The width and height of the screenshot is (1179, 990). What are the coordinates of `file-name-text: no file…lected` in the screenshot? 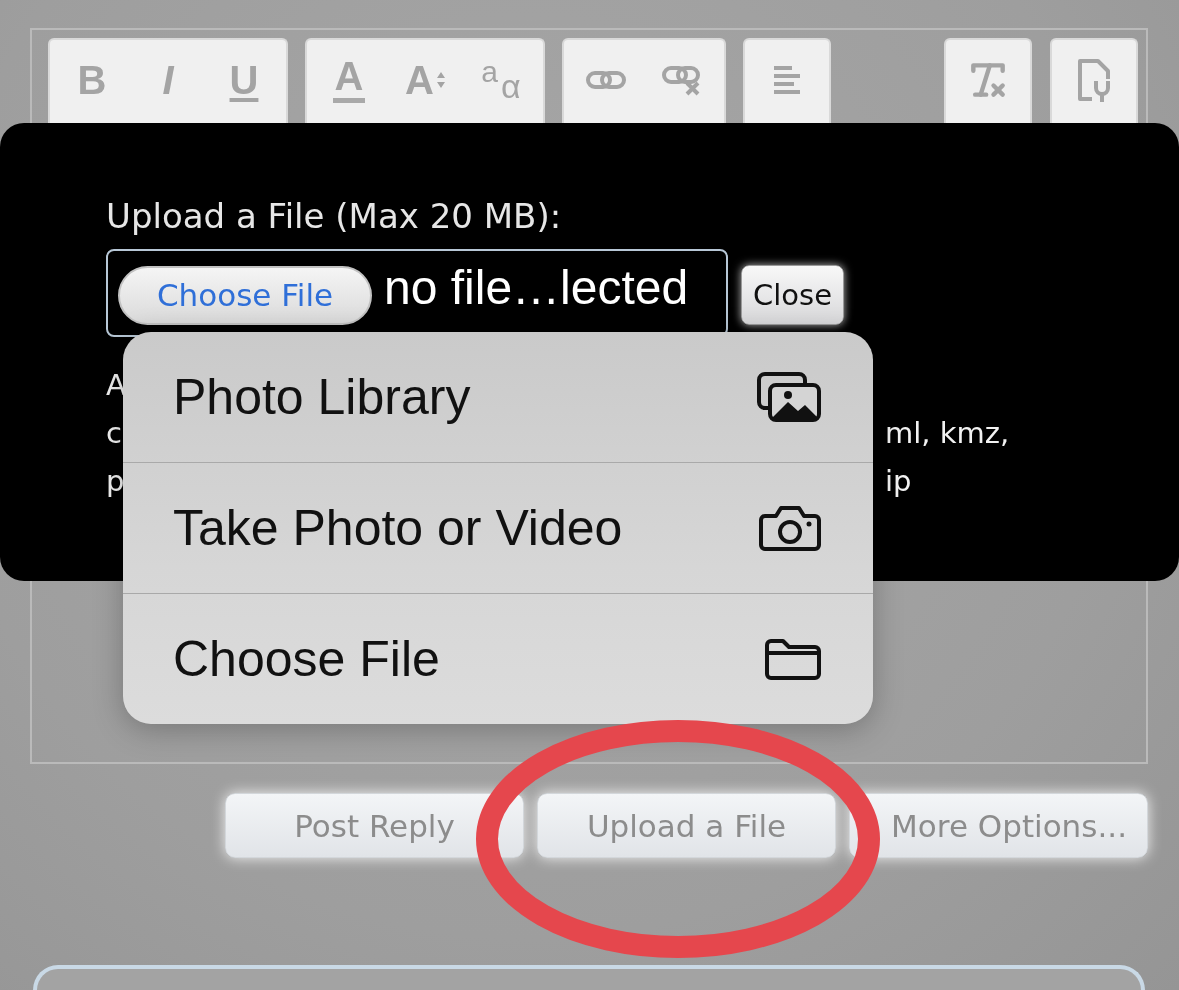 It's located at (536, 288).